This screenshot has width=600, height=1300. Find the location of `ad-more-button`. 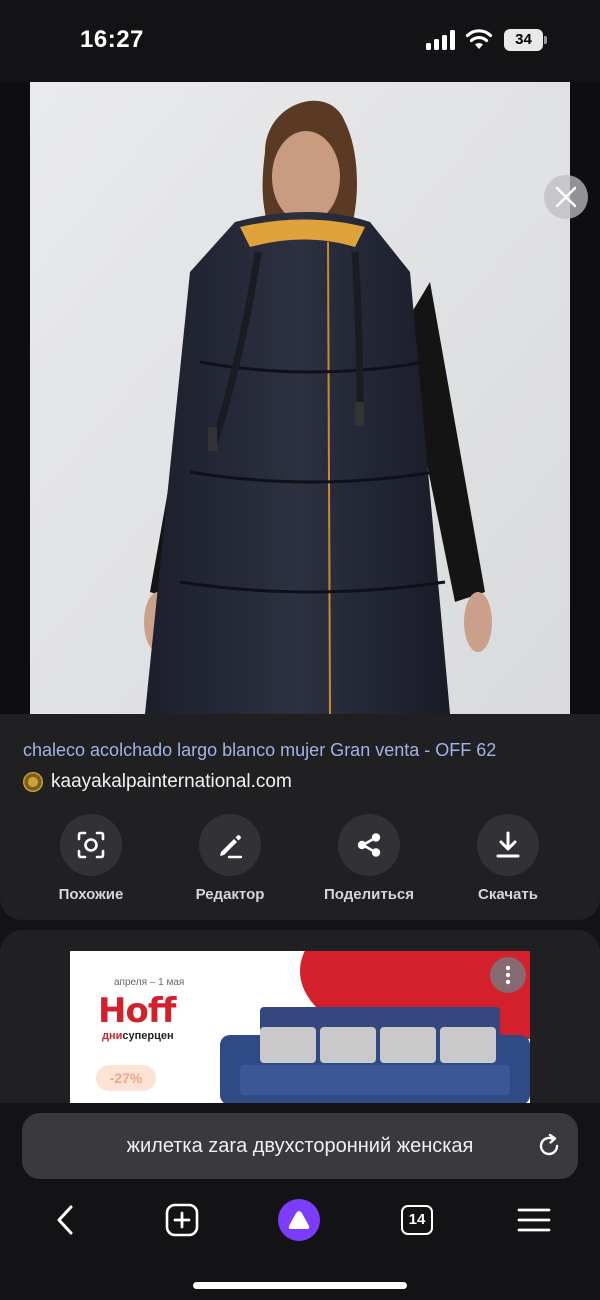

ad-more-button is located at coordinates (508, 975).